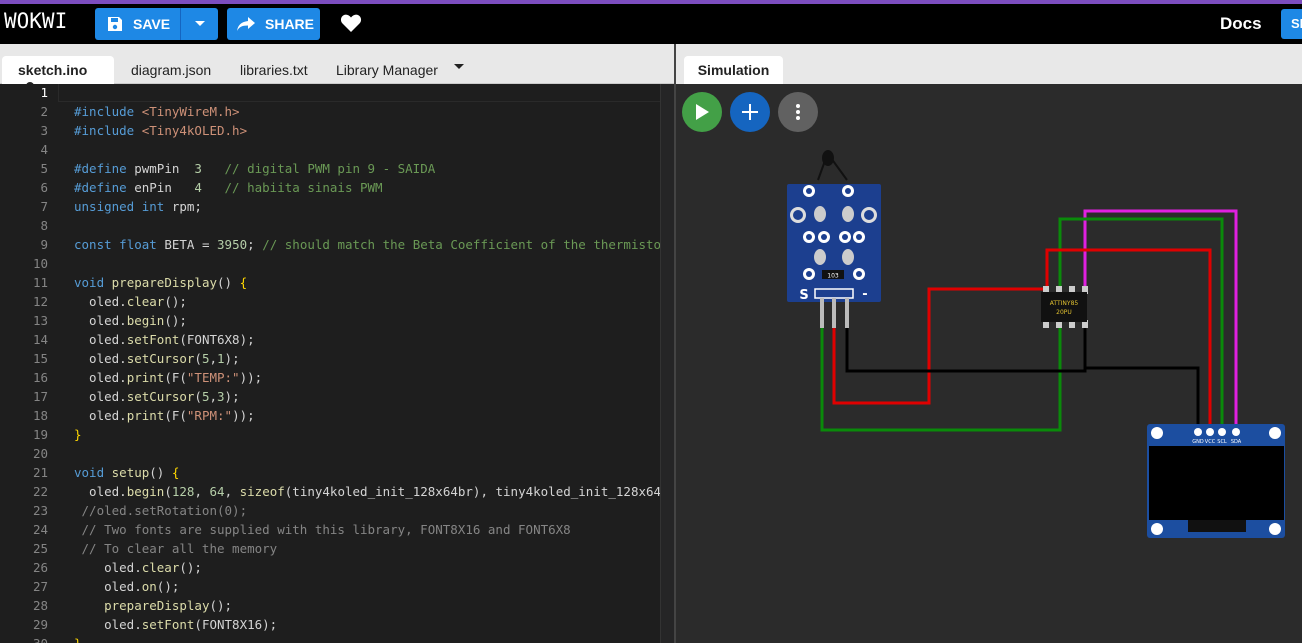 Image resolution: width=1302 pixels, height=643 pixels. Describe the element at coordinates (40, 605) in the screenshot. I see `line-number: 28` at that location.